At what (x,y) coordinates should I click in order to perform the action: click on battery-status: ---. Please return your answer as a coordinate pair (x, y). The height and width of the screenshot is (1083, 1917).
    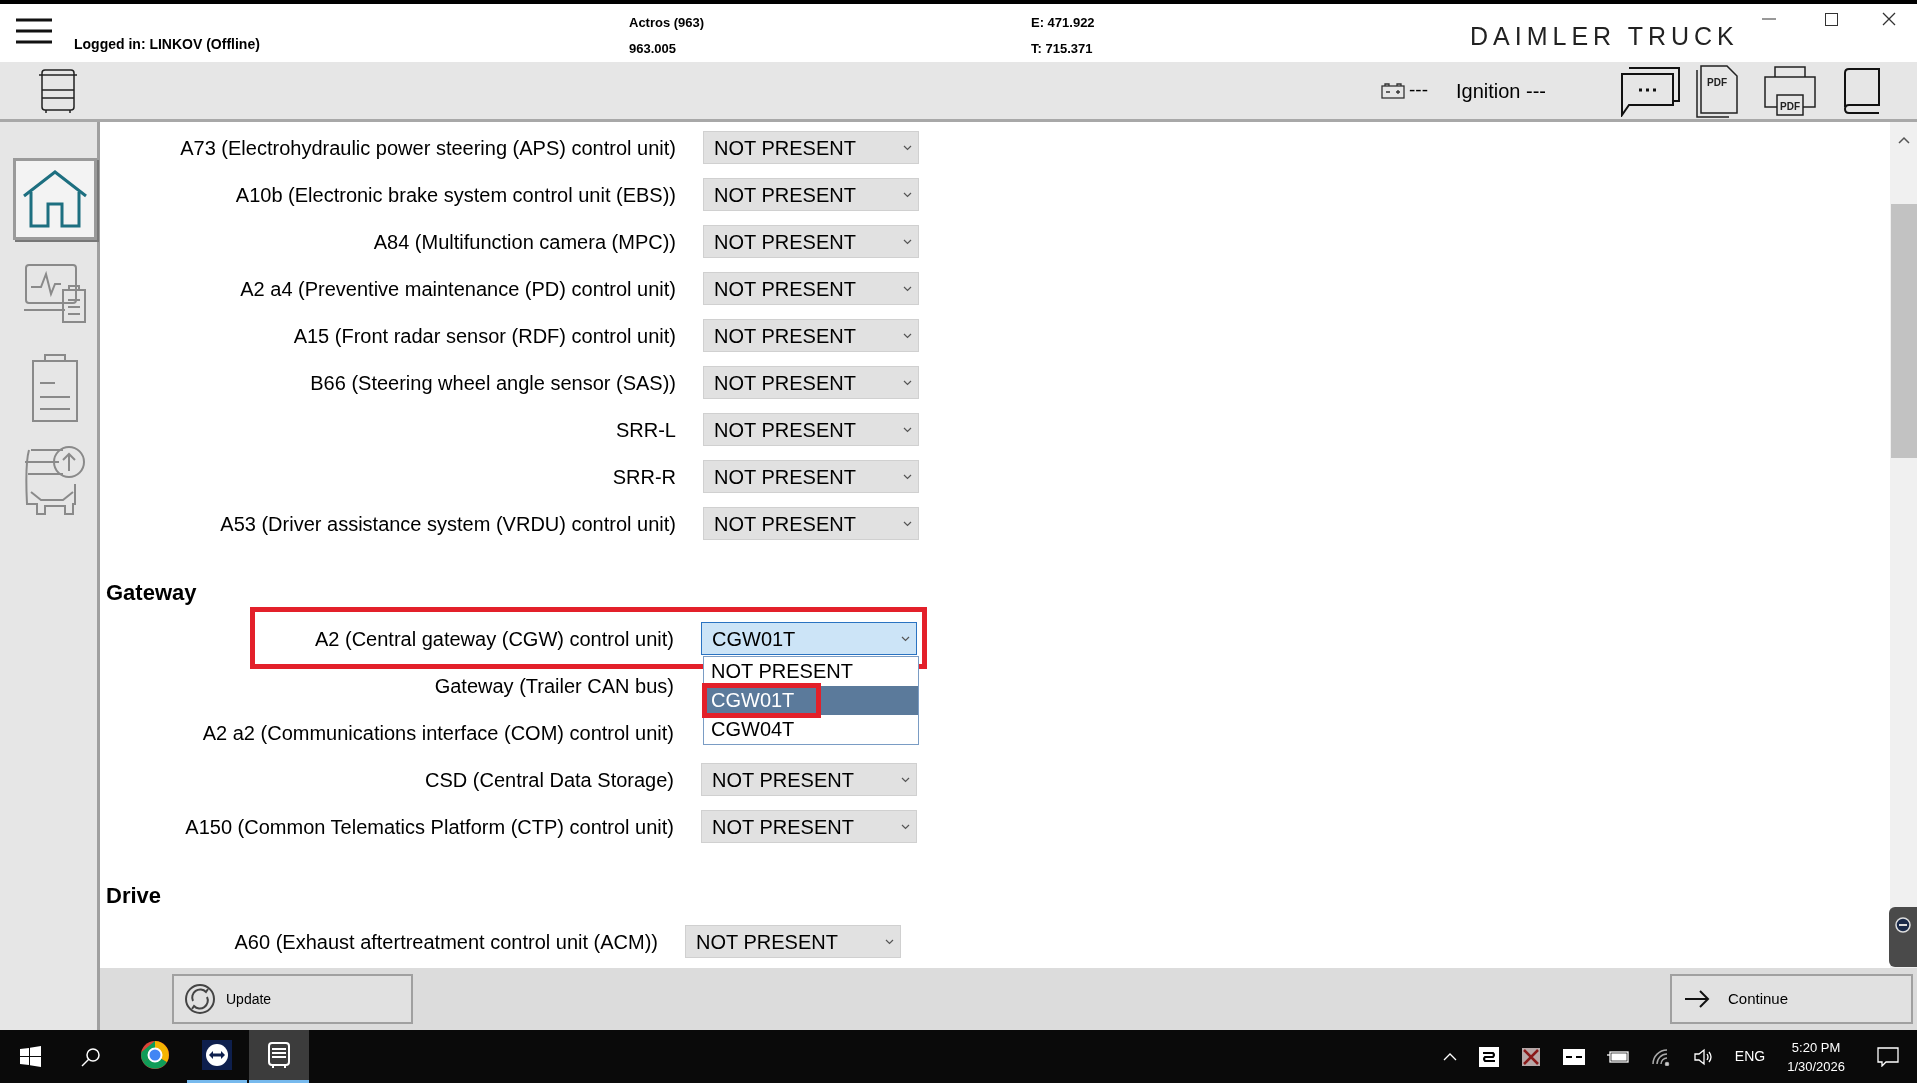
    Looking at the image, I should click on (1418, 90).